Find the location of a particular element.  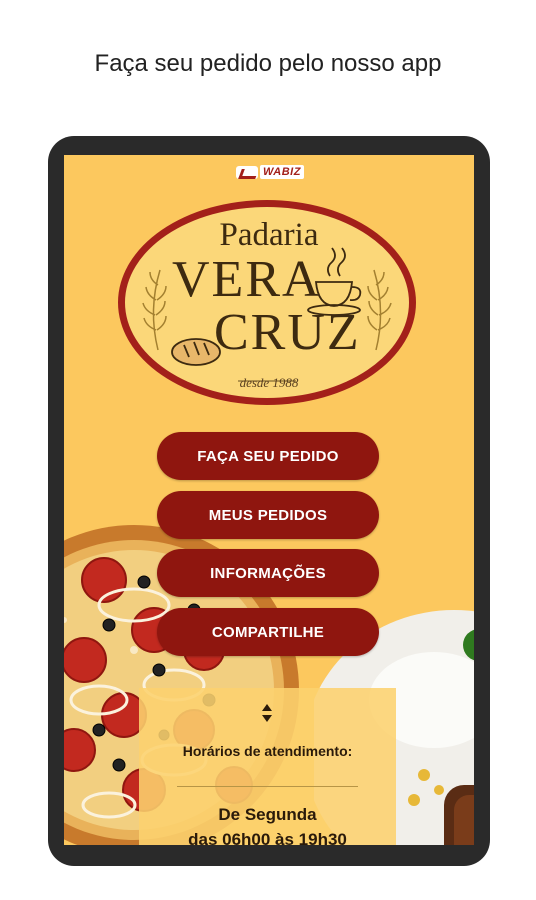

hours-day: De Segunda is located at coordinates (267, 814).